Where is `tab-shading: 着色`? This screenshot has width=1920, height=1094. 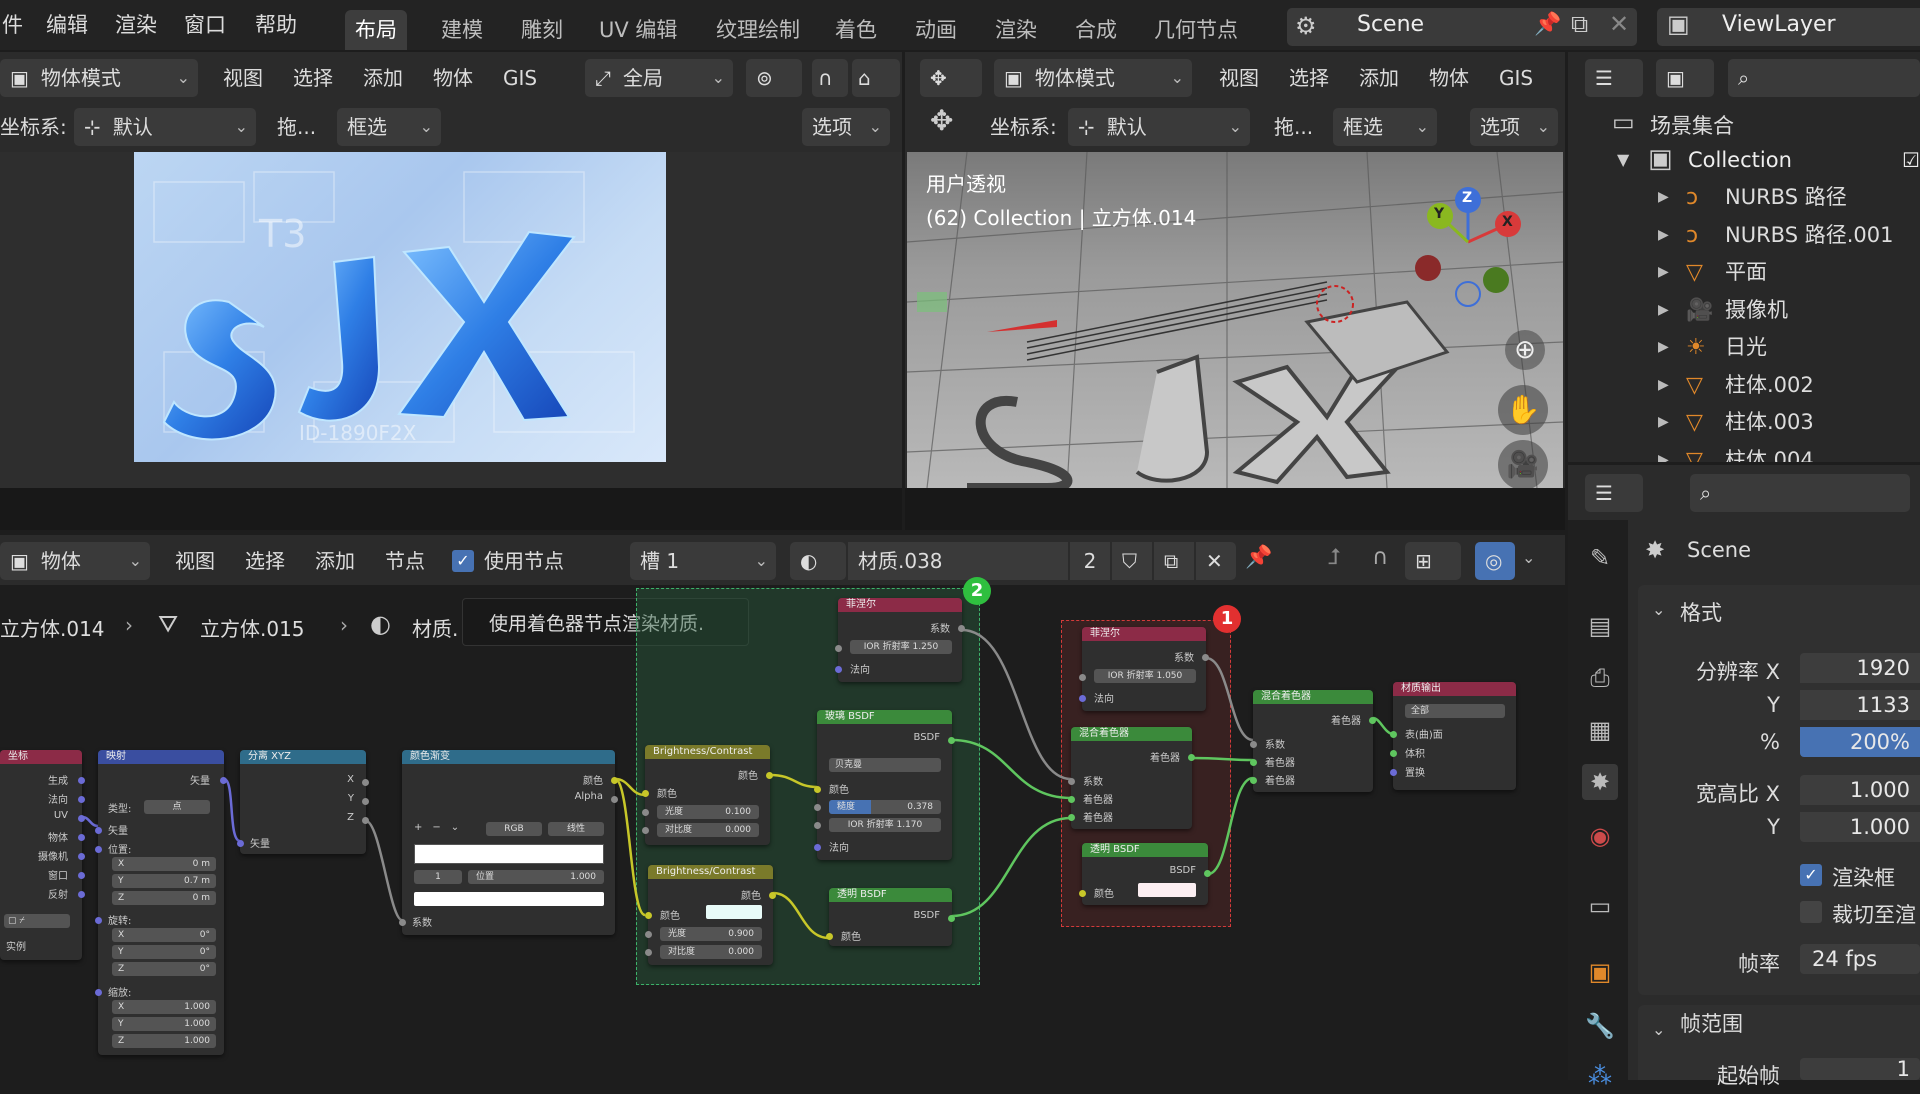 tab-shading: 着色 is located at coordinates (856, 30).